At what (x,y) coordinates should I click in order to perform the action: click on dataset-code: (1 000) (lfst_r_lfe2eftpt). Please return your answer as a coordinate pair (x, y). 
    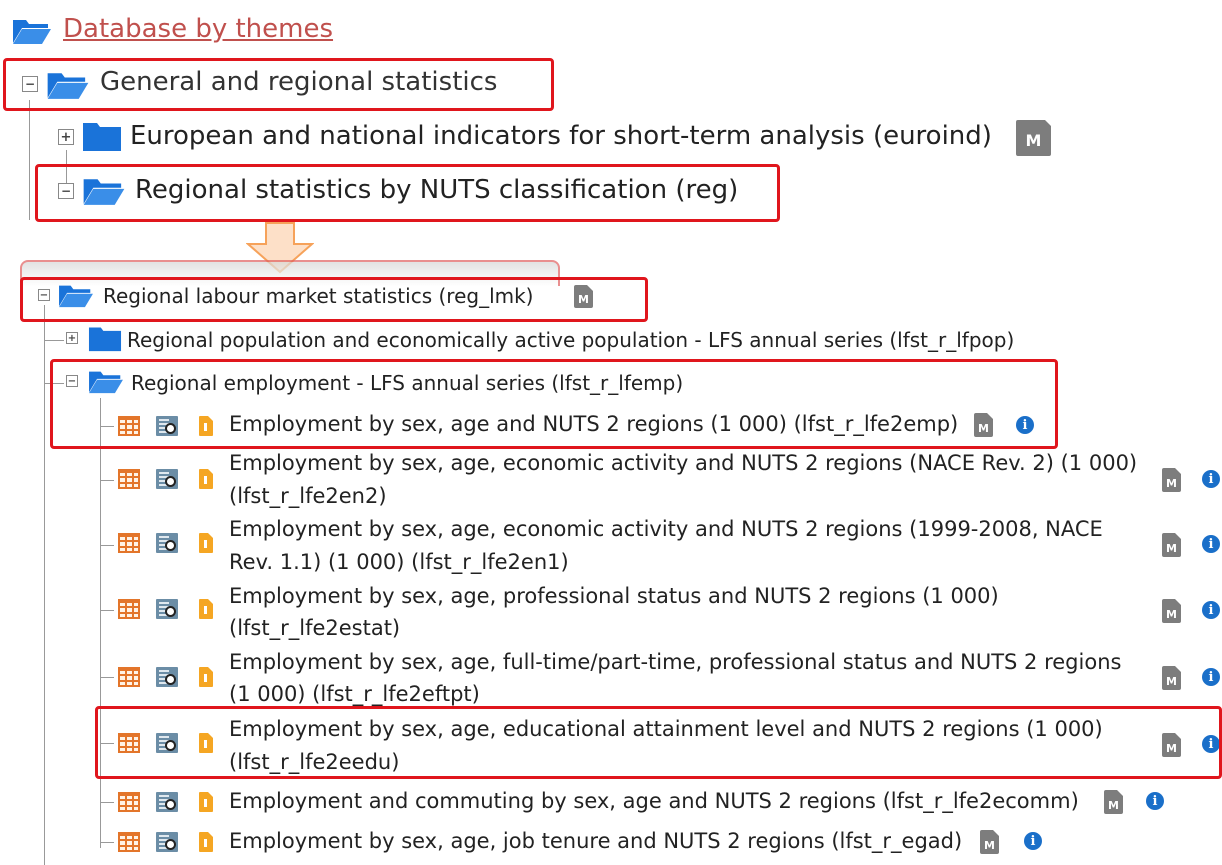
    Looking at the image, I should click on (354, 694).